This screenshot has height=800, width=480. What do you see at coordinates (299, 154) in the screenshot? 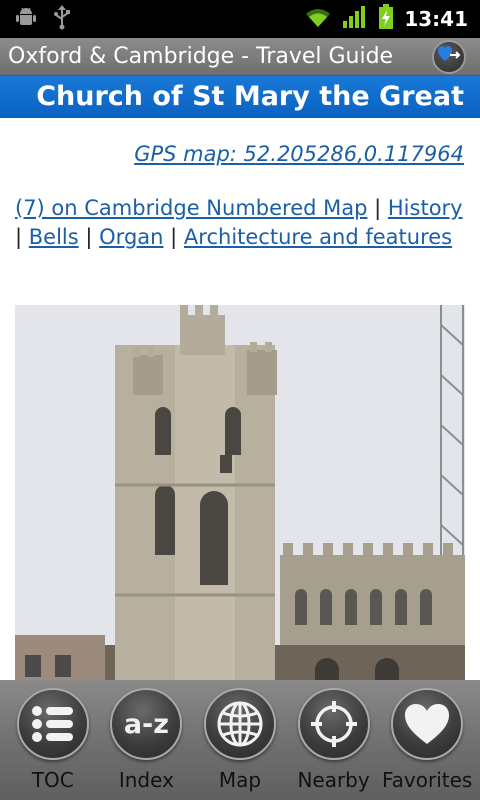
I see `gps-map-link: GPS map: 52.205286,0.117964` at bounding box center [299, 154].